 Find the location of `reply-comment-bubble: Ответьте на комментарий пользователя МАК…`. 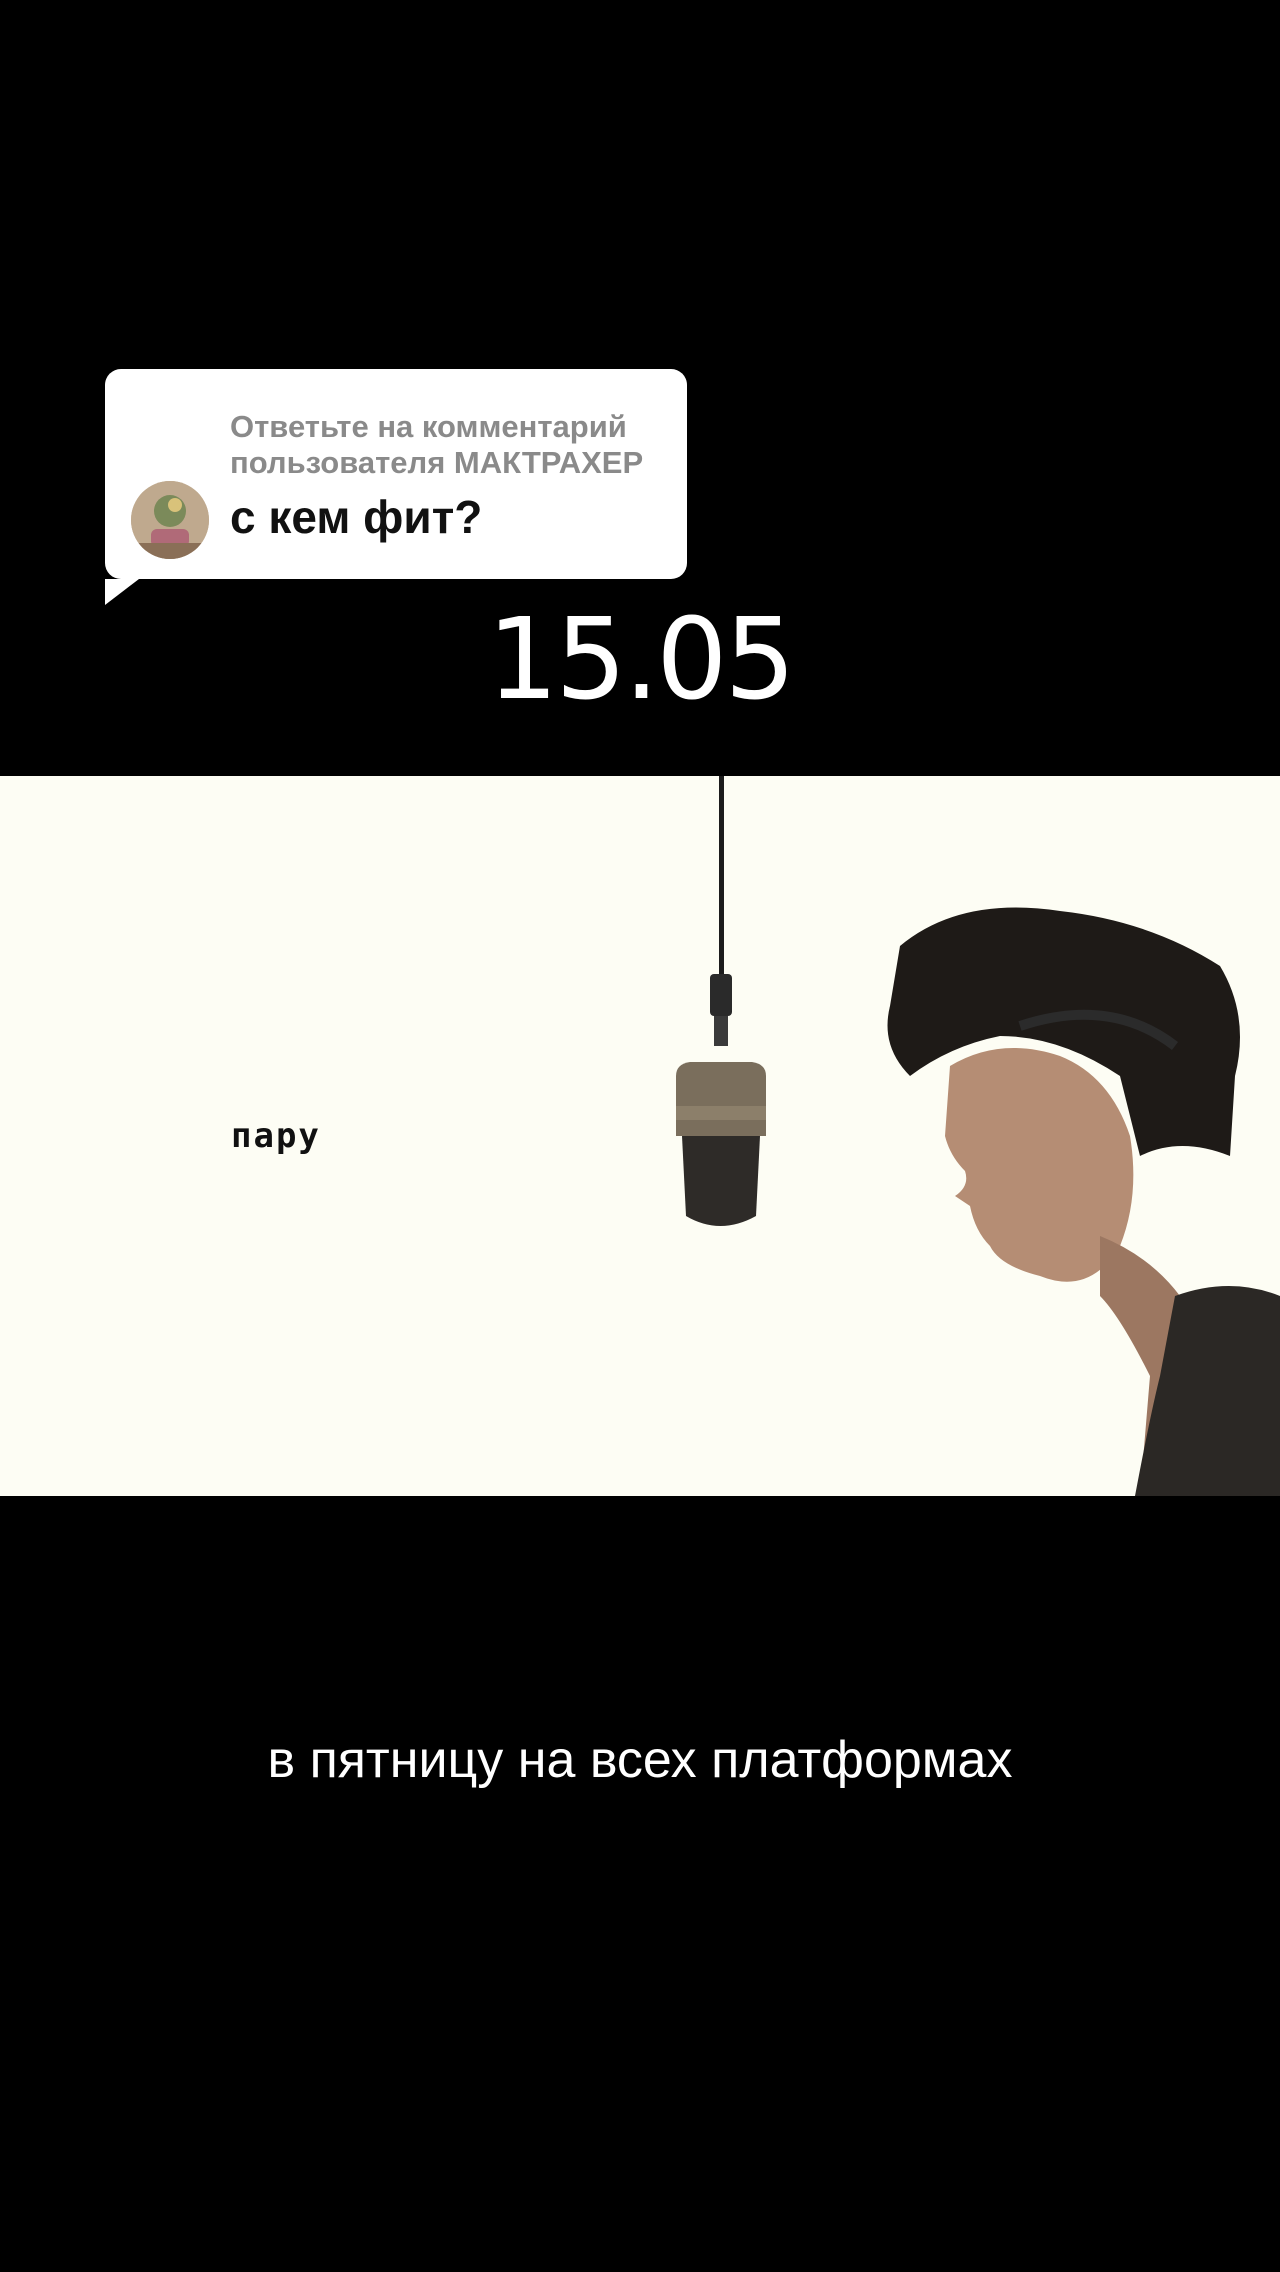

reply-comment-bubble: Ответьте на комментарий пользователя МАК… is located at coordinates (396, 487).